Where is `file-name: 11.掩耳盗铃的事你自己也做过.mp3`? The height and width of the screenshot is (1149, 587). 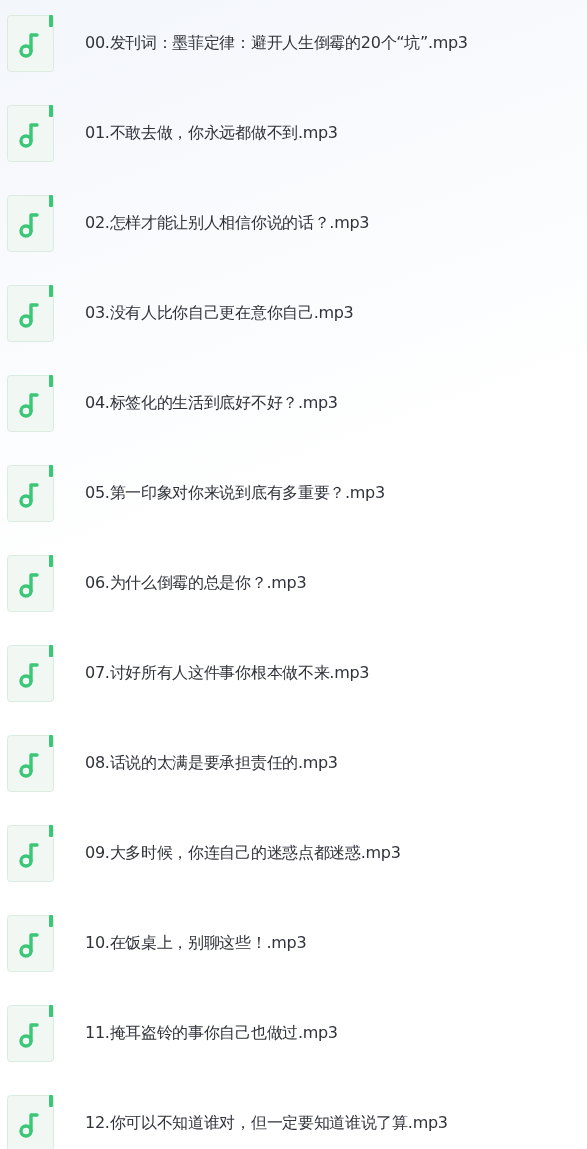 file-name: 11.掩耳盗铃的事你自己也做过.mp3 is located at coordinates (211, 1033).